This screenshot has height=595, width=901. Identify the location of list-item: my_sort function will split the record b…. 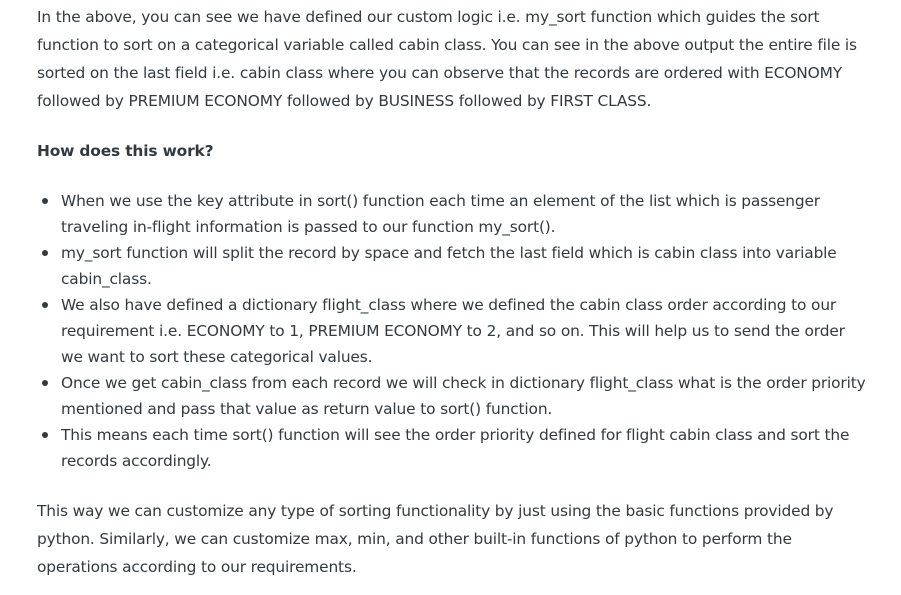
(452, 266).